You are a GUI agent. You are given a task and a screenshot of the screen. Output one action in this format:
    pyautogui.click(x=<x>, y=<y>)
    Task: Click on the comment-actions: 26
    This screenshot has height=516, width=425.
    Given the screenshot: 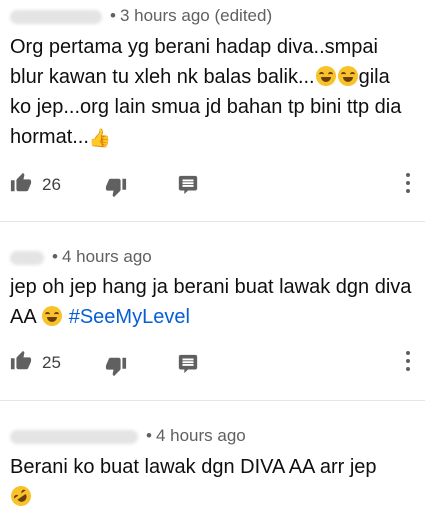 What is the action you would take?
    pyautogui.click(x=212, y=185)
    